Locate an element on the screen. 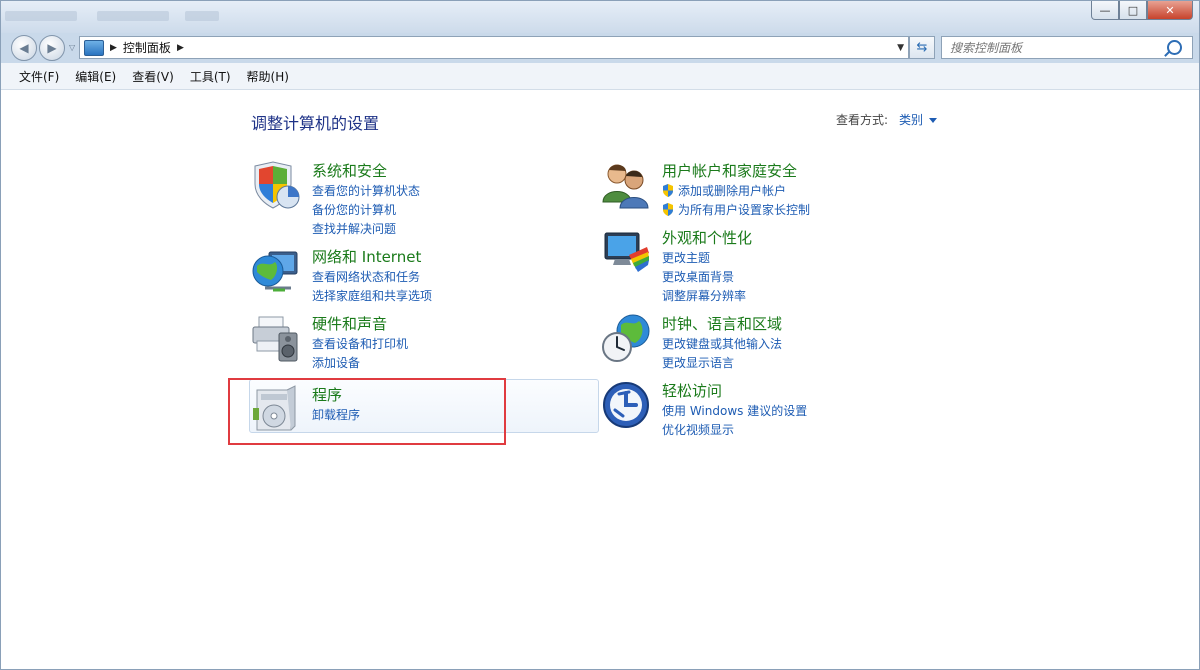 The width and height of the screenshot is (1200, 670). search-box is located at coordinates (1067, 47).